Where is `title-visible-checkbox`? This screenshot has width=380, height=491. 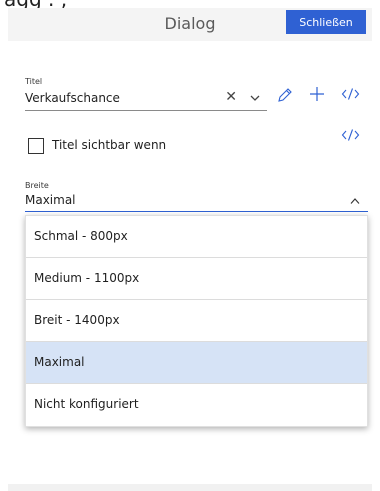
title-visible-checkbox is located at coordinates (36, 146).